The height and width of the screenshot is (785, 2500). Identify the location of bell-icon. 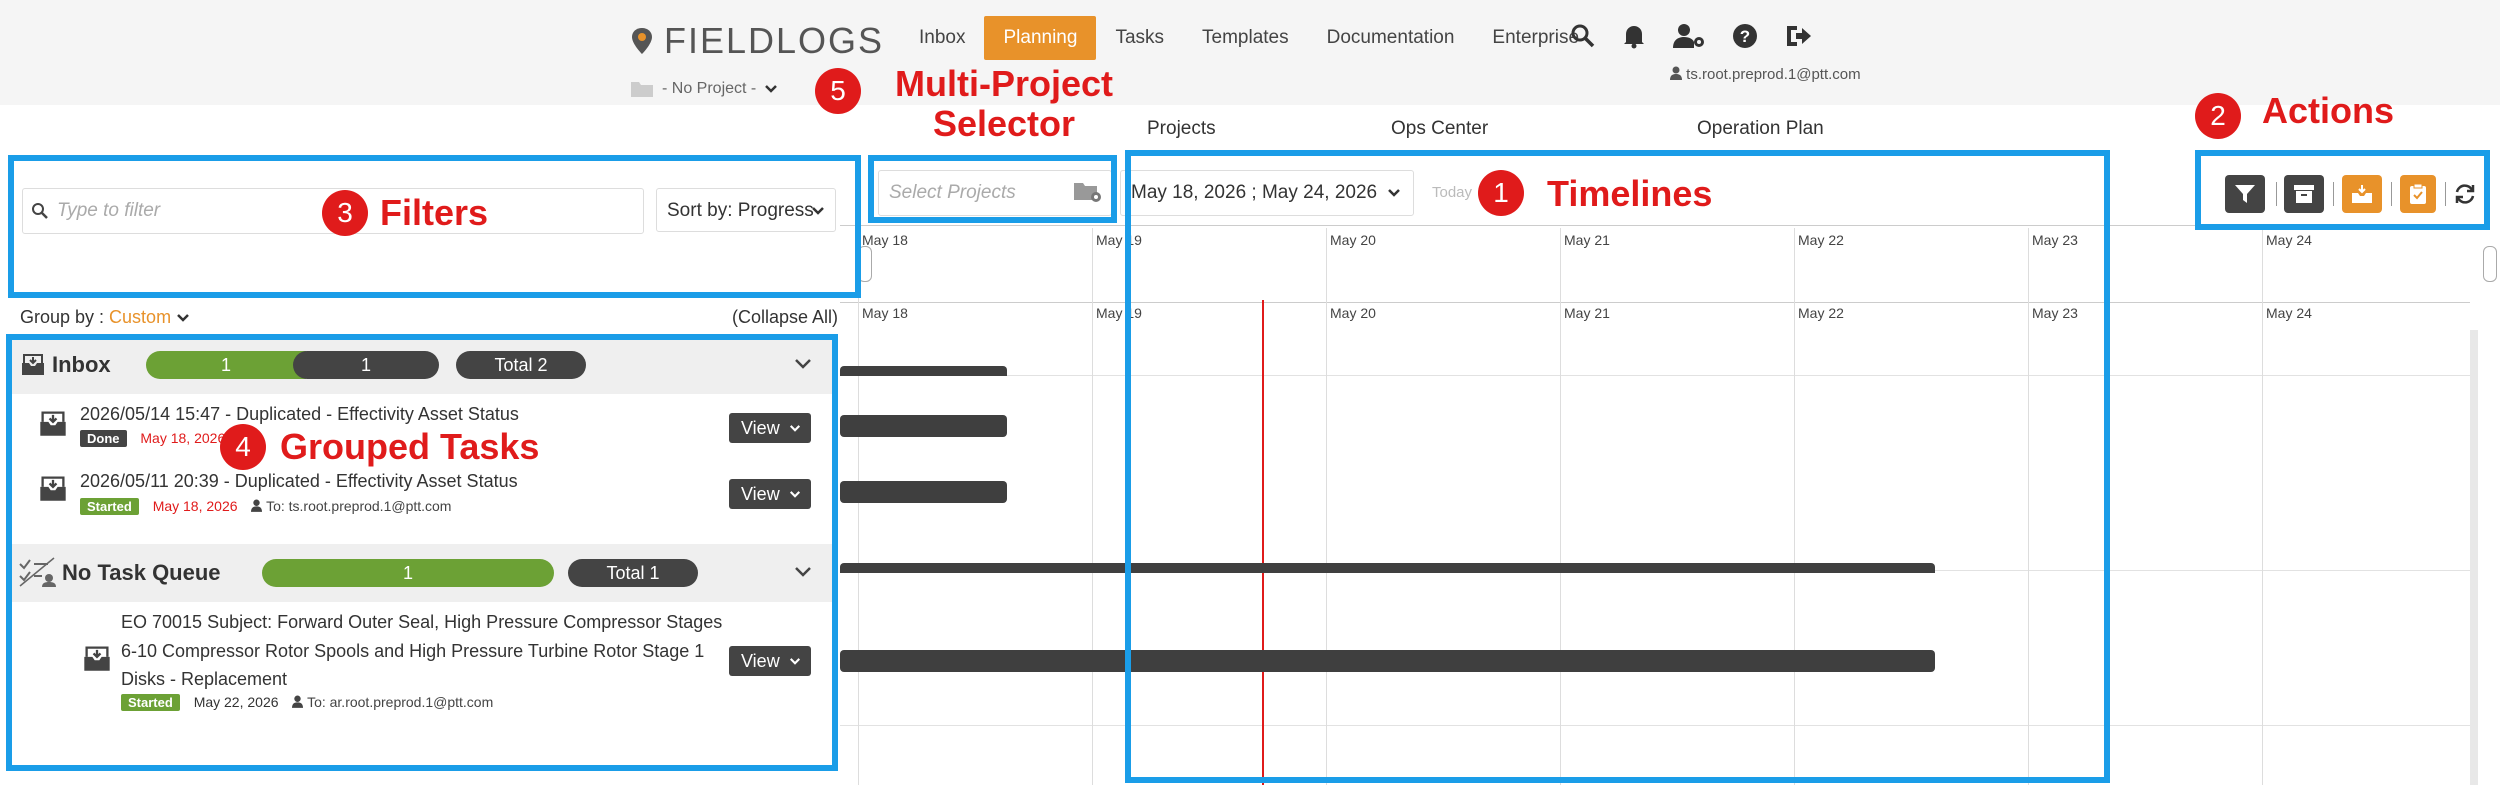
(1634, 36).